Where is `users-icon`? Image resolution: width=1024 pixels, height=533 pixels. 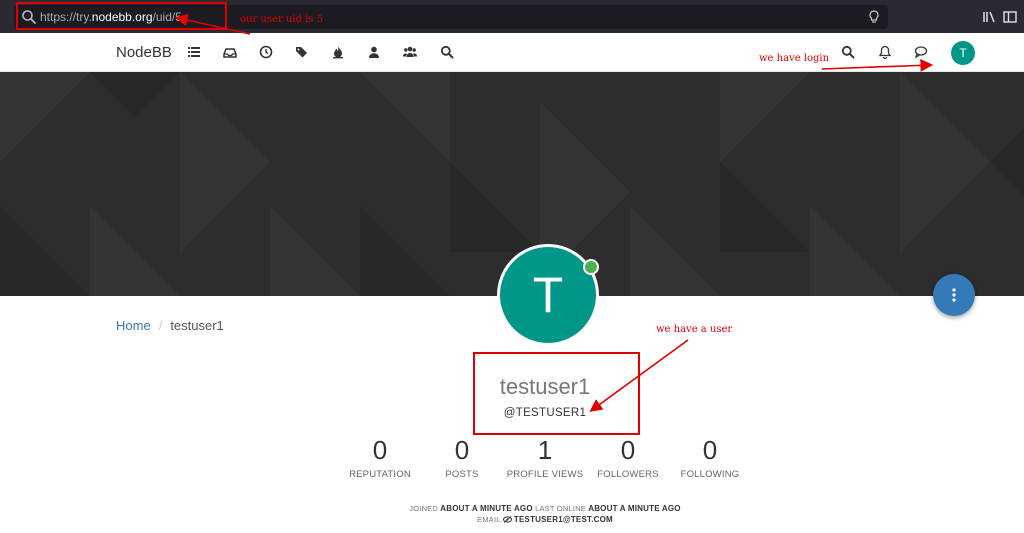
users-icon is located at coordinates (410, 52).